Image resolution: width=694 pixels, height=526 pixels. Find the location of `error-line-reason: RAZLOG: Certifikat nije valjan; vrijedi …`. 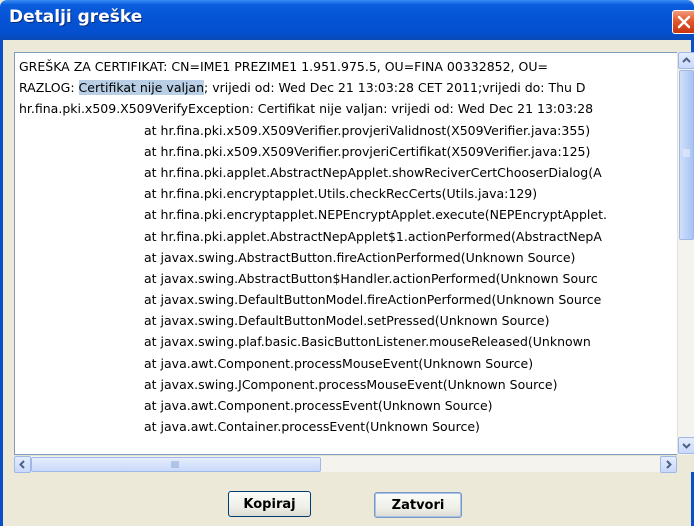

error-line-reason: RAZLOG: Certifikat nije valjan; vrijedi … is located at coordinates (348, 87).